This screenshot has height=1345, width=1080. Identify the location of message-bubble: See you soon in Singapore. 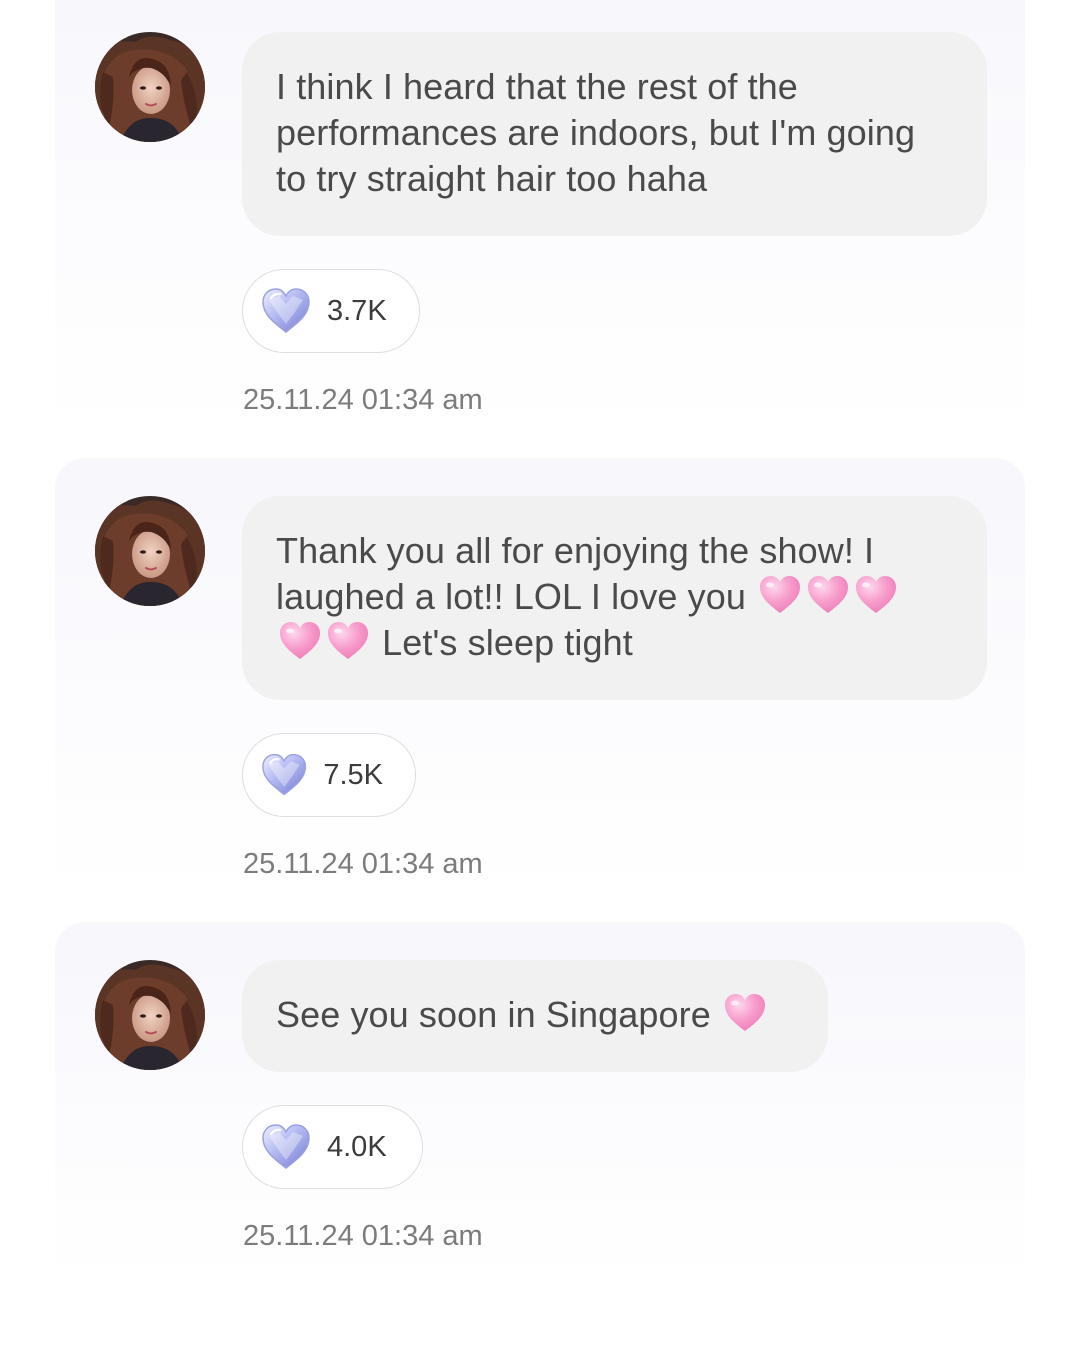
(535, 1016).